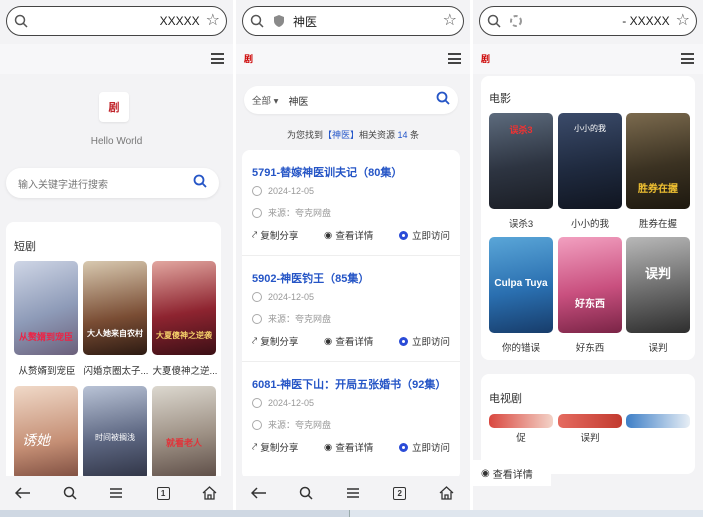 This screenshot has height=517, width=703. I want to click on poster-caption: 从赘婿到宠臣, so click(47, 370).